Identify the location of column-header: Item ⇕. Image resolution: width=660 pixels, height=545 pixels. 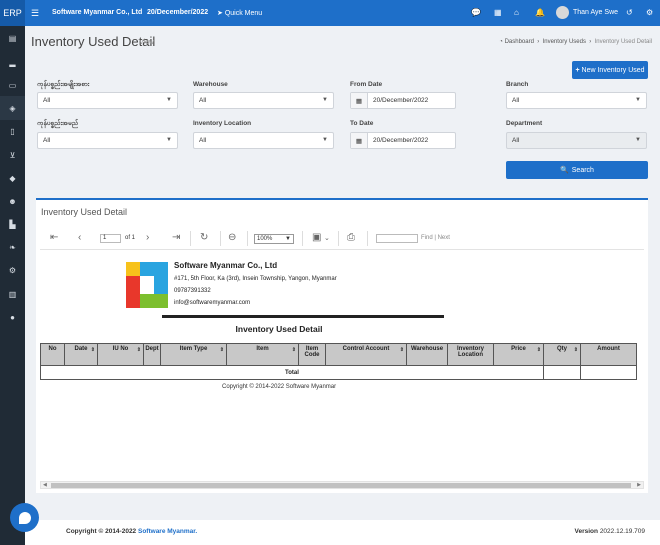
(262, 354).